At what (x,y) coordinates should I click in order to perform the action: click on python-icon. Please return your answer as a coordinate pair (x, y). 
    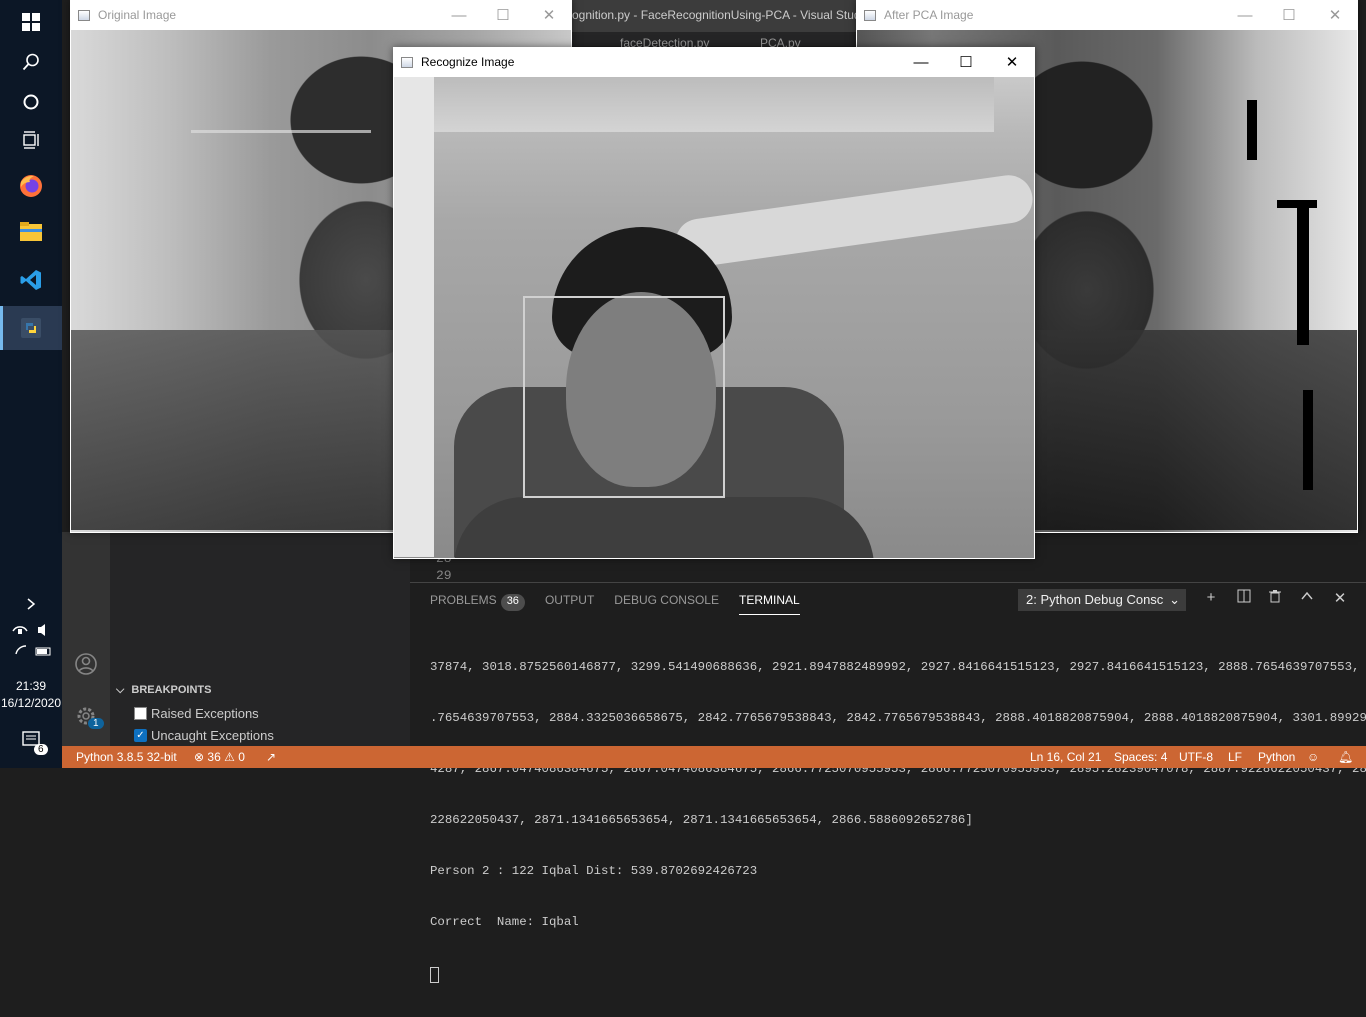
    Looking at the image, I should click on (31, 328).